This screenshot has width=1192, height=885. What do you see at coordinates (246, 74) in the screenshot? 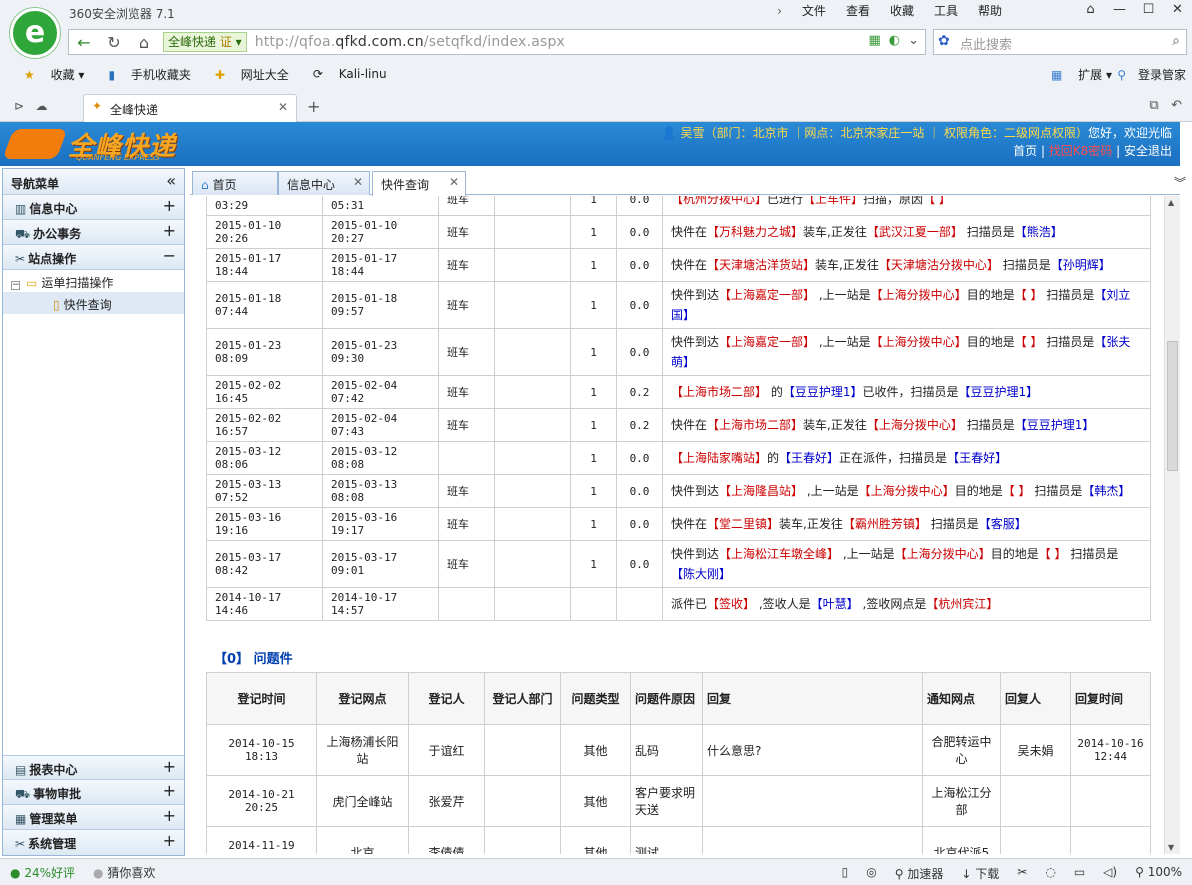
I see `fav-sites: ✚ 网址大全` at bounding box center [246, 74].